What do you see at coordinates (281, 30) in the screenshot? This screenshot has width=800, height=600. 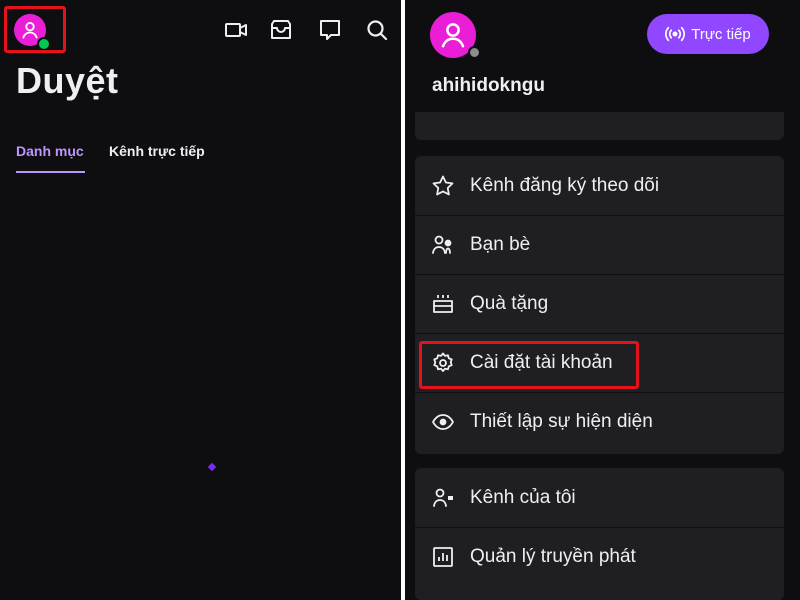 I see `inbox-icon` at bounding box center [281, 30].